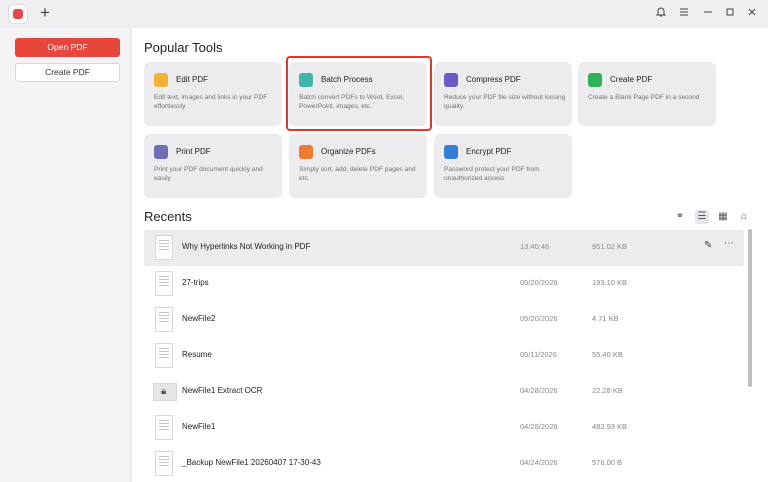  I want to click on lock-icon: 🔒︎, so click(164, 391).